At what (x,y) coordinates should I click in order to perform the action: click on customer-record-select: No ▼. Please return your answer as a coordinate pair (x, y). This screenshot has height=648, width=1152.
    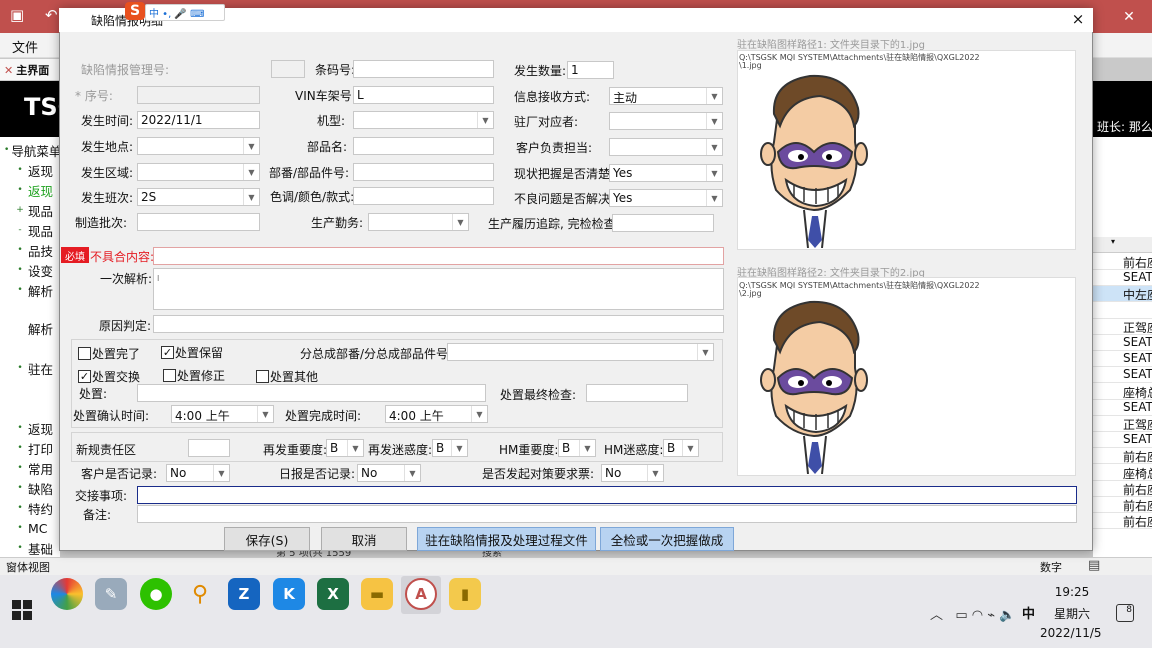
    Looking at the image, I should click on (198, 473).